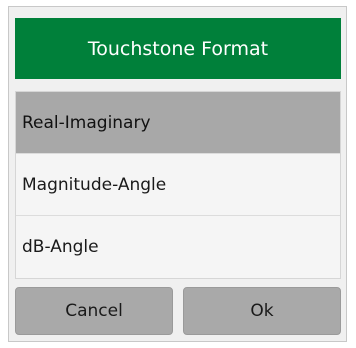 The height and width of the screenshot is (348, 356). Describe the element at coordinates (262, 311) in the screenshot. I see `ok-button: Ok` at that location.